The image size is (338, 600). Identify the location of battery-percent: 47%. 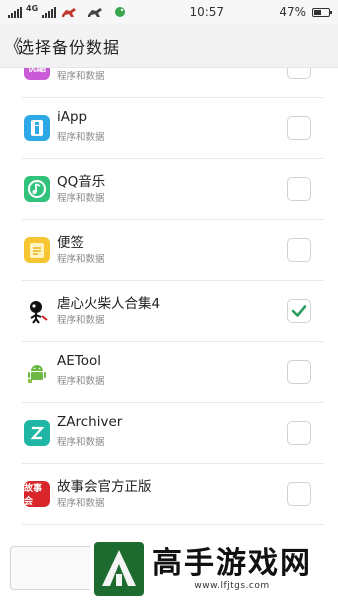
(292, 12).